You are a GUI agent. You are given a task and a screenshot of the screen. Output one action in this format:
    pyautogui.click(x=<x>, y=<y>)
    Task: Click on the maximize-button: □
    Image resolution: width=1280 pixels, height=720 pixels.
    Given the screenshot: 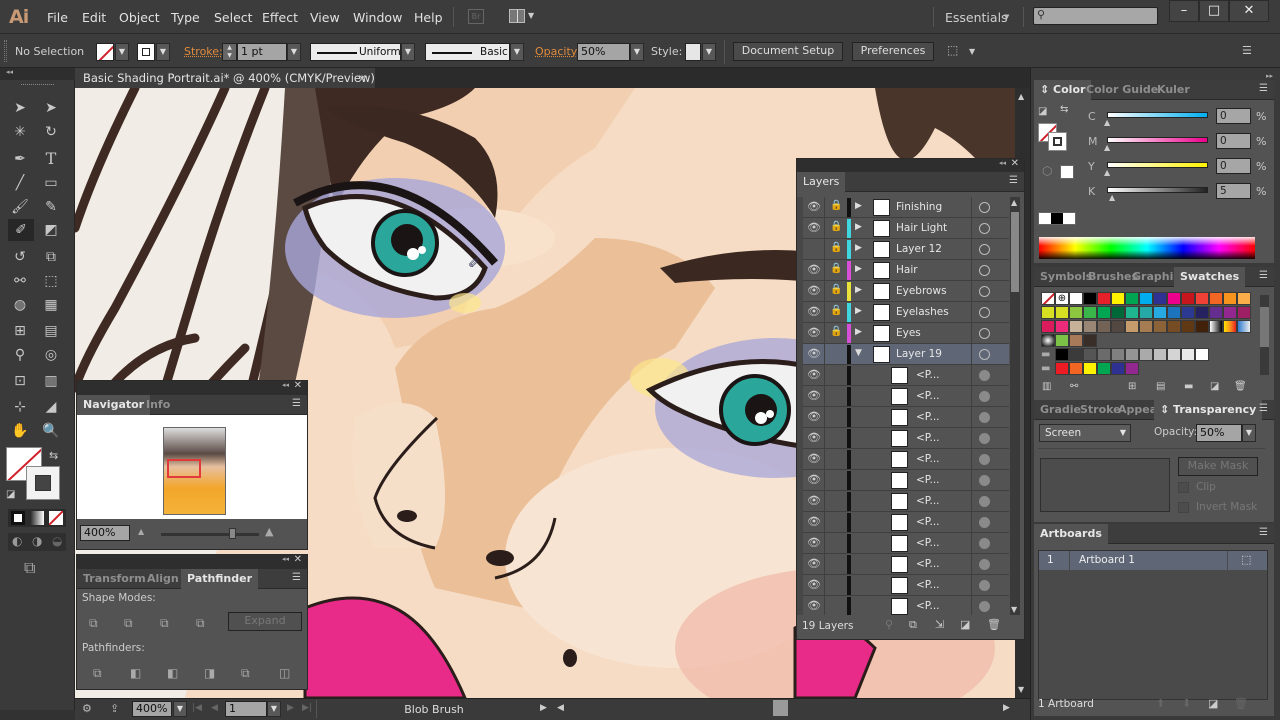 What is the action you would take?
    pyautogui.click(x=1214, y=11)
    